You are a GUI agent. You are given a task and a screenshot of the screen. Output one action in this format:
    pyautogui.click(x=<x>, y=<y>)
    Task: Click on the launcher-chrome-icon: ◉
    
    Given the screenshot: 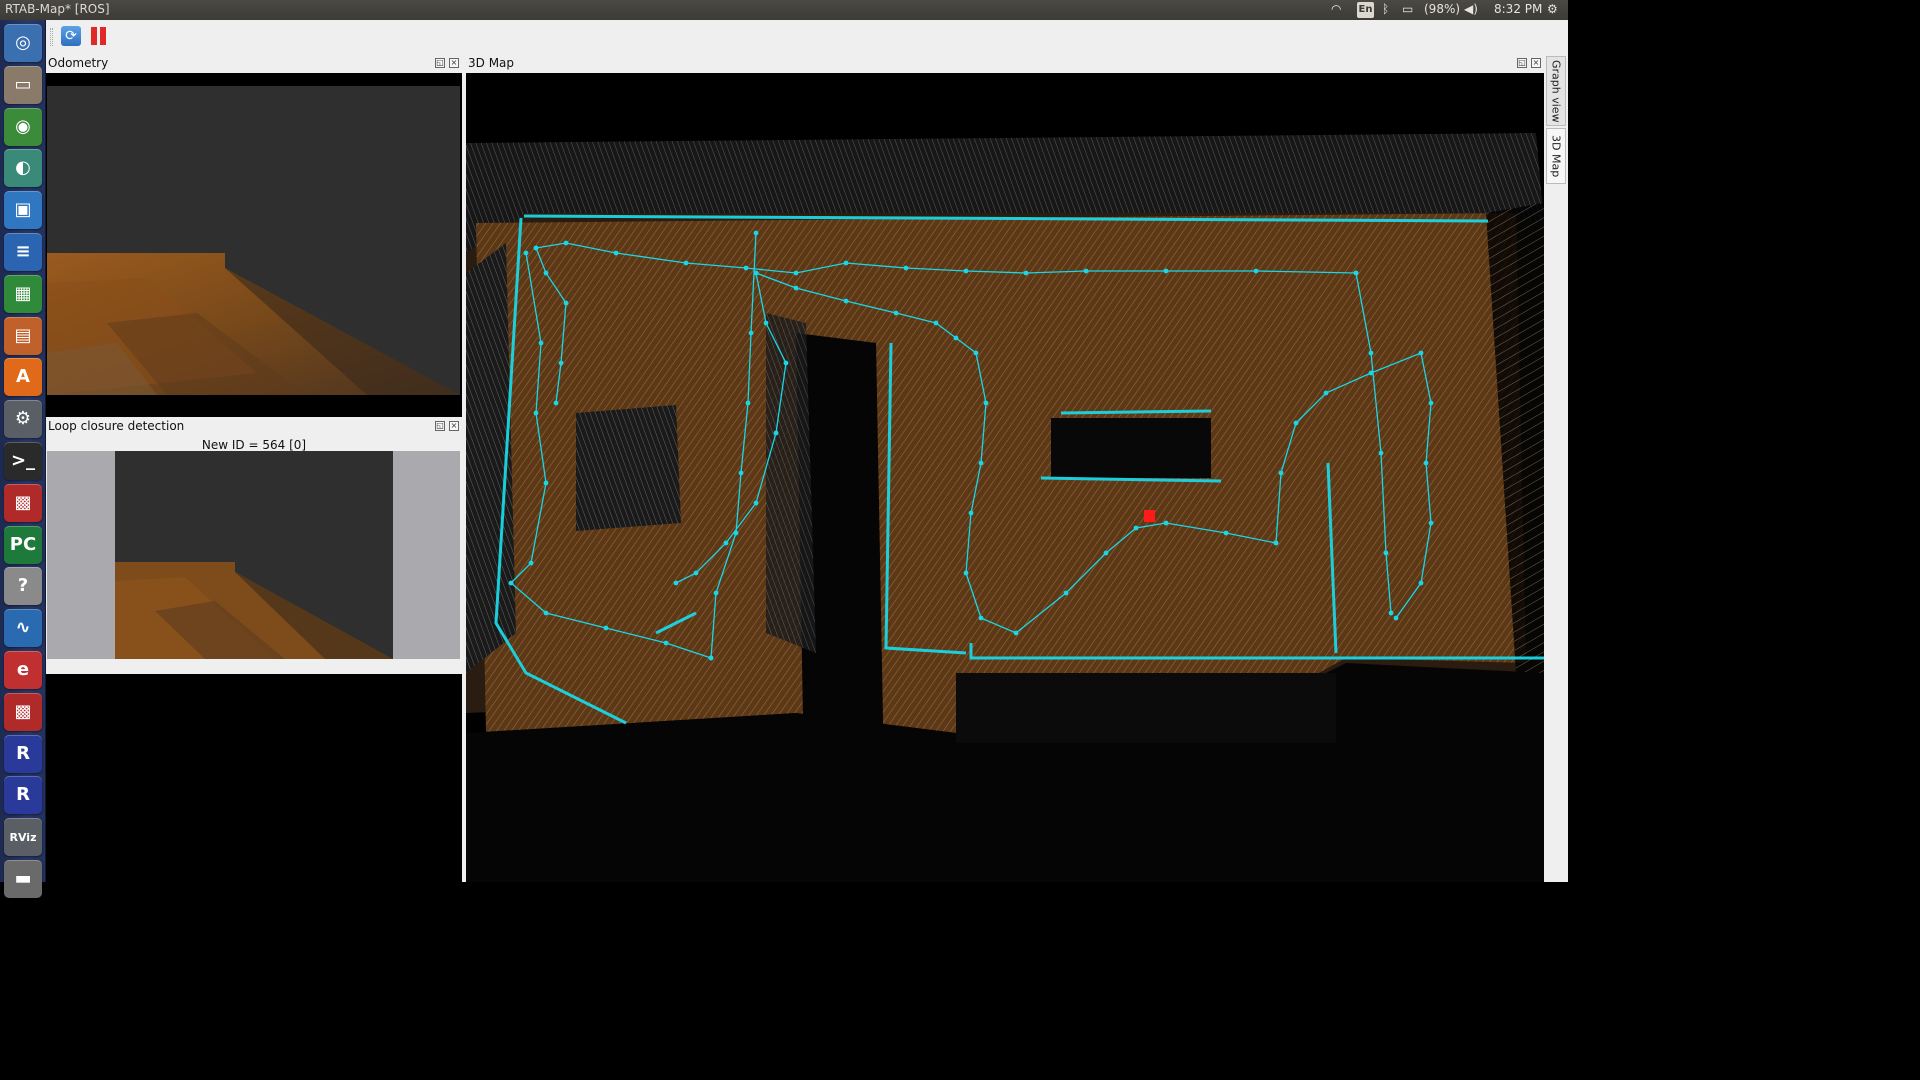 What is the action you would take?
    pyautogui.click(x=23, y=126)
    